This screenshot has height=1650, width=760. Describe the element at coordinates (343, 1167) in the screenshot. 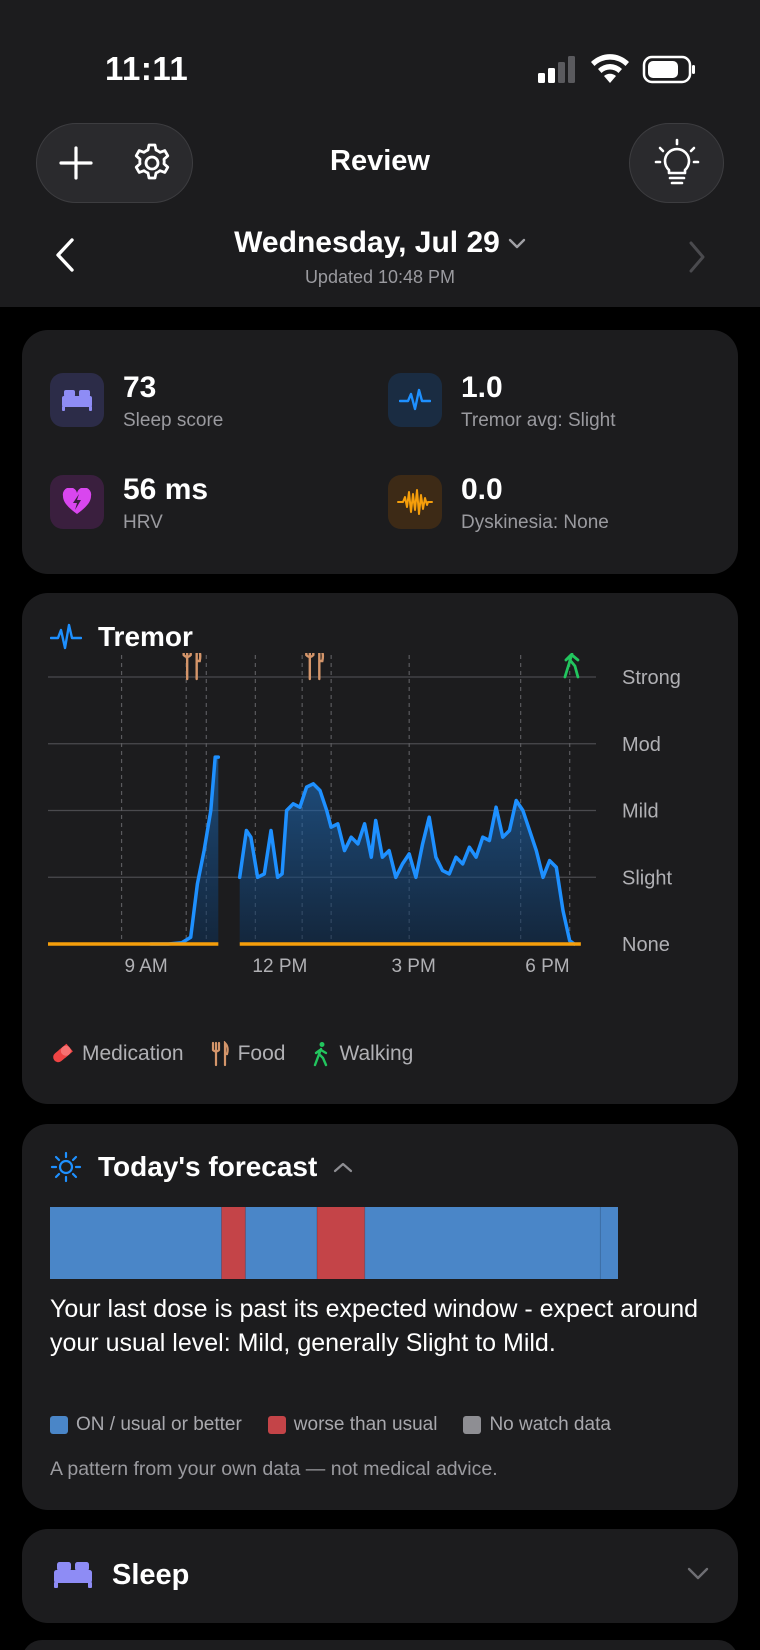

I see `chevron-up-icon` at that location.